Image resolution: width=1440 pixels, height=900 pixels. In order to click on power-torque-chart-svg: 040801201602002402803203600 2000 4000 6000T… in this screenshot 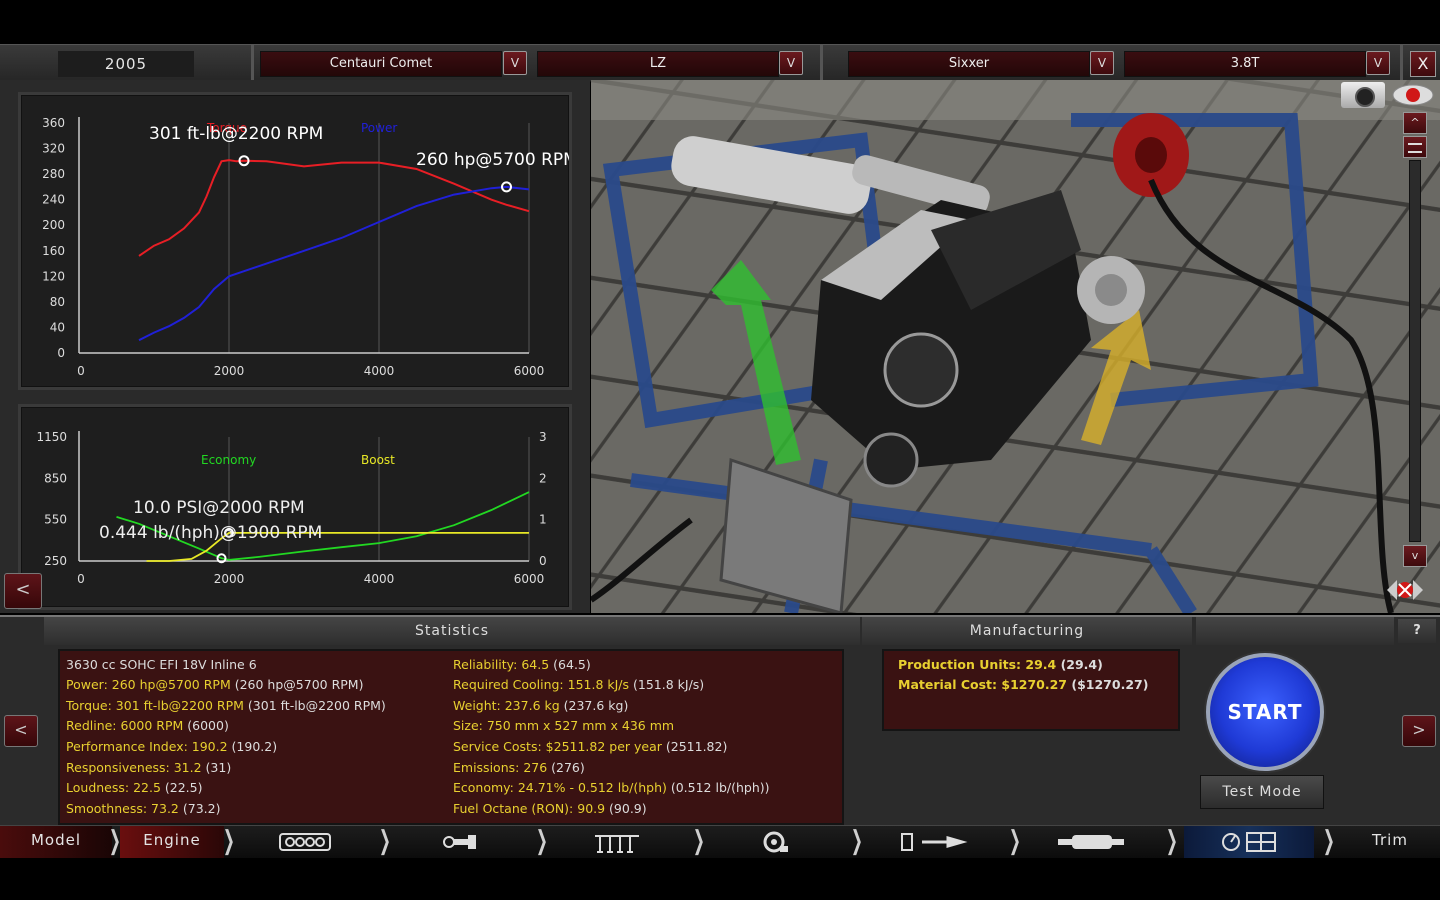, I will do `click(310, 247)`.